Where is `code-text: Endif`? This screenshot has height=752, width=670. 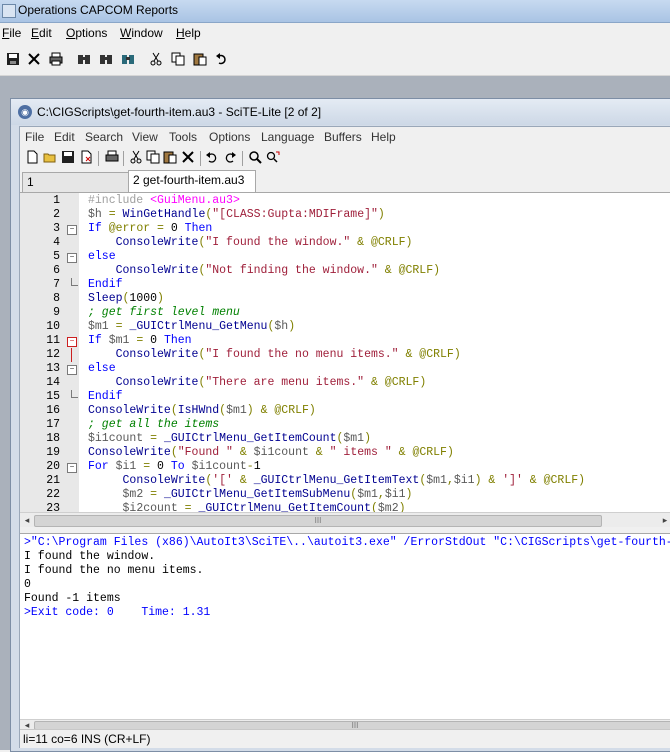 code-text: Endif is located at coordinates (105, 284).